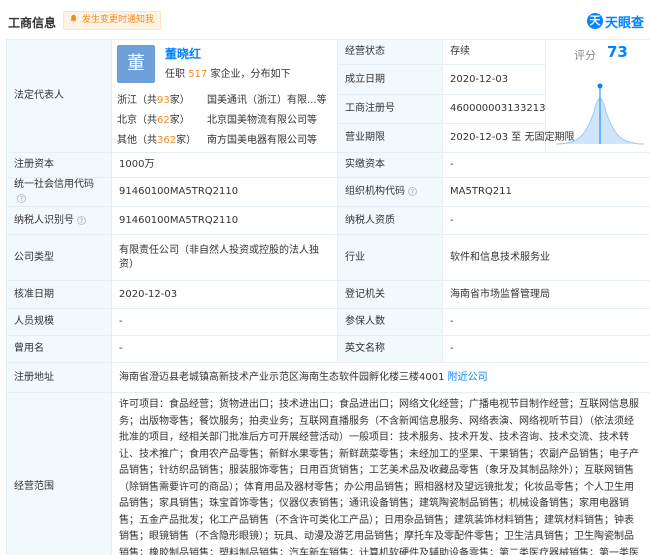  What do you see at coordinates (44, 220) in the screenshot?
I see `tax-id-label: 纳税人识别号` at bounding box center [44, 220].